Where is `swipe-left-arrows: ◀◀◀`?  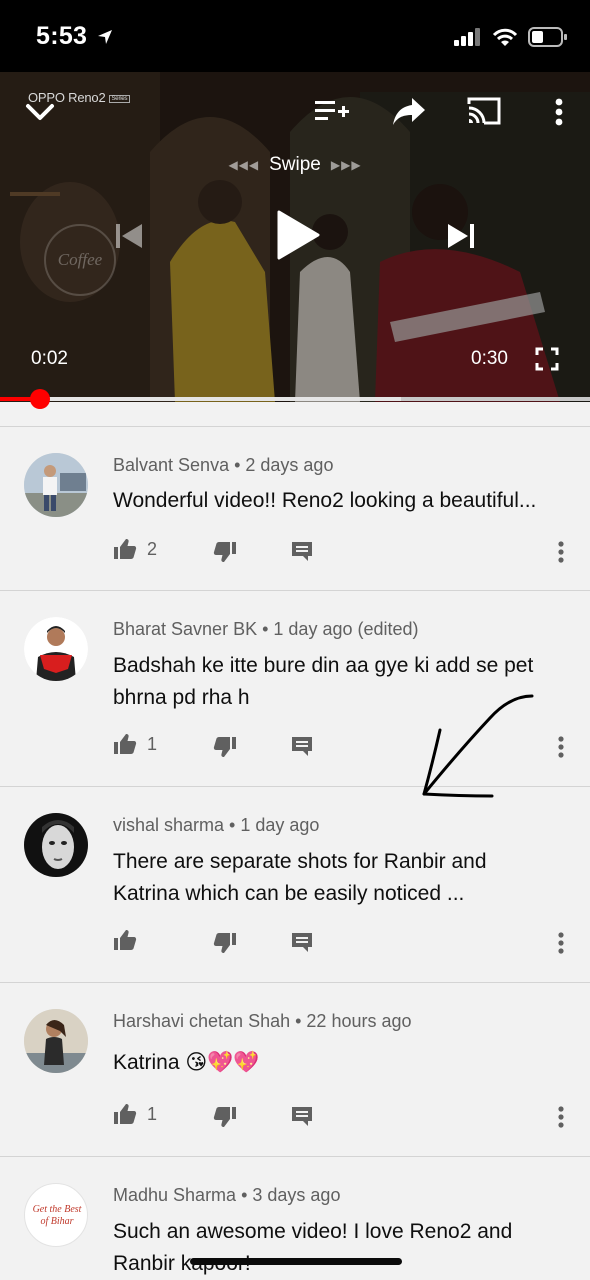 swipe-left-arrows: ◀◀◀ is located at coordinates (244, 164).